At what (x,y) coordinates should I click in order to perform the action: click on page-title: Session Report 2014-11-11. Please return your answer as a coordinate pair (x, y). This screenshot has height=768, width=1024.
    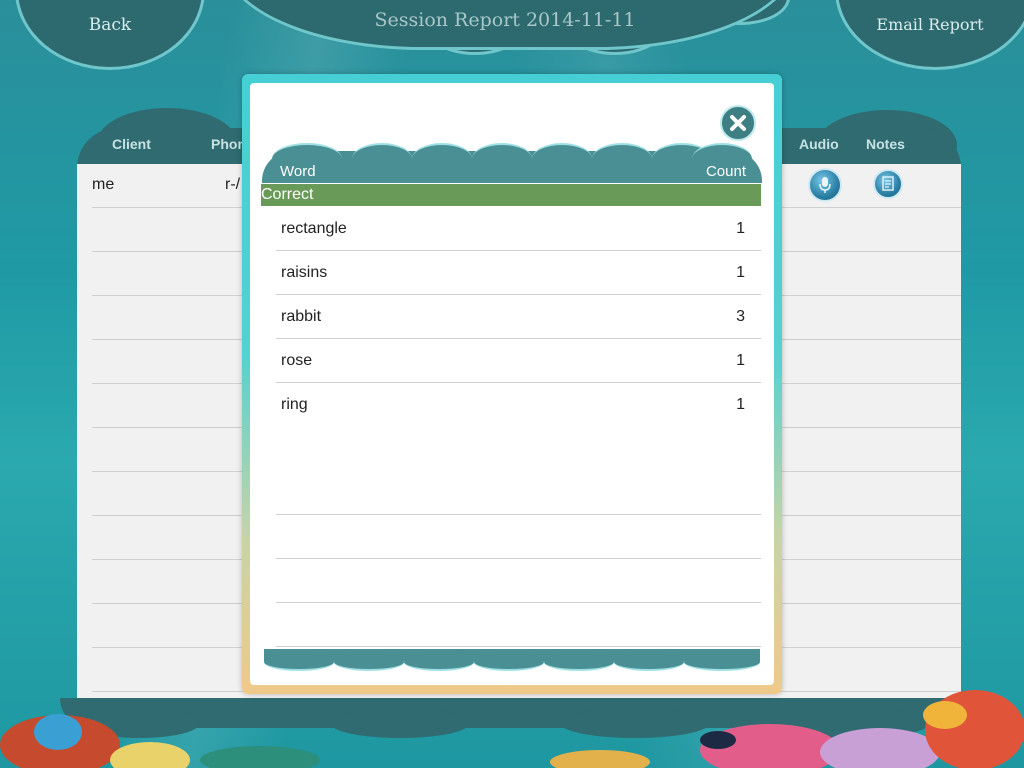
    Looking at the image, I should click on (505, 20).